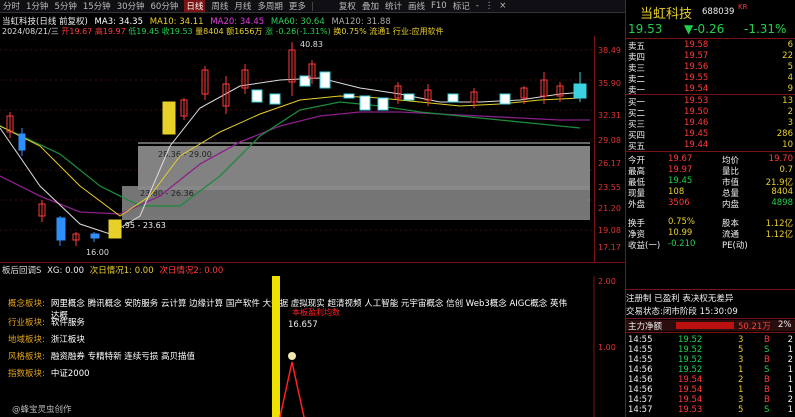 This screenshot has width=795, height=417. Describe the element at coordinates (784, 134) in the screenshot. I see `book-volume: 286` at that location.